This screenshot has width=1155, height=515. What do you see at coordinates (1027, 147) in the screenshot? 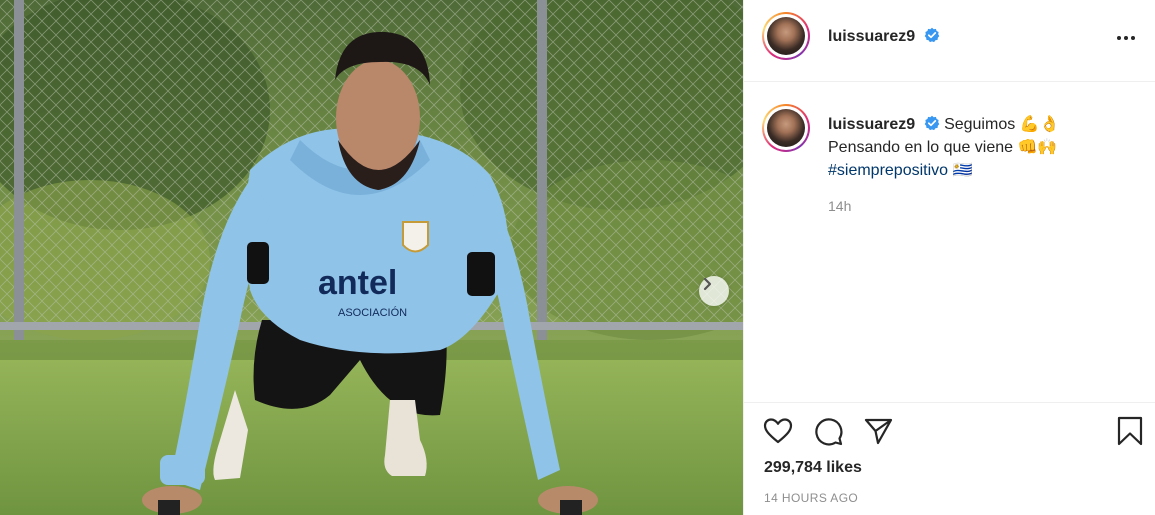
I see `oncoming-fist-emoji: 👊` at bounding box center [1027, 147].